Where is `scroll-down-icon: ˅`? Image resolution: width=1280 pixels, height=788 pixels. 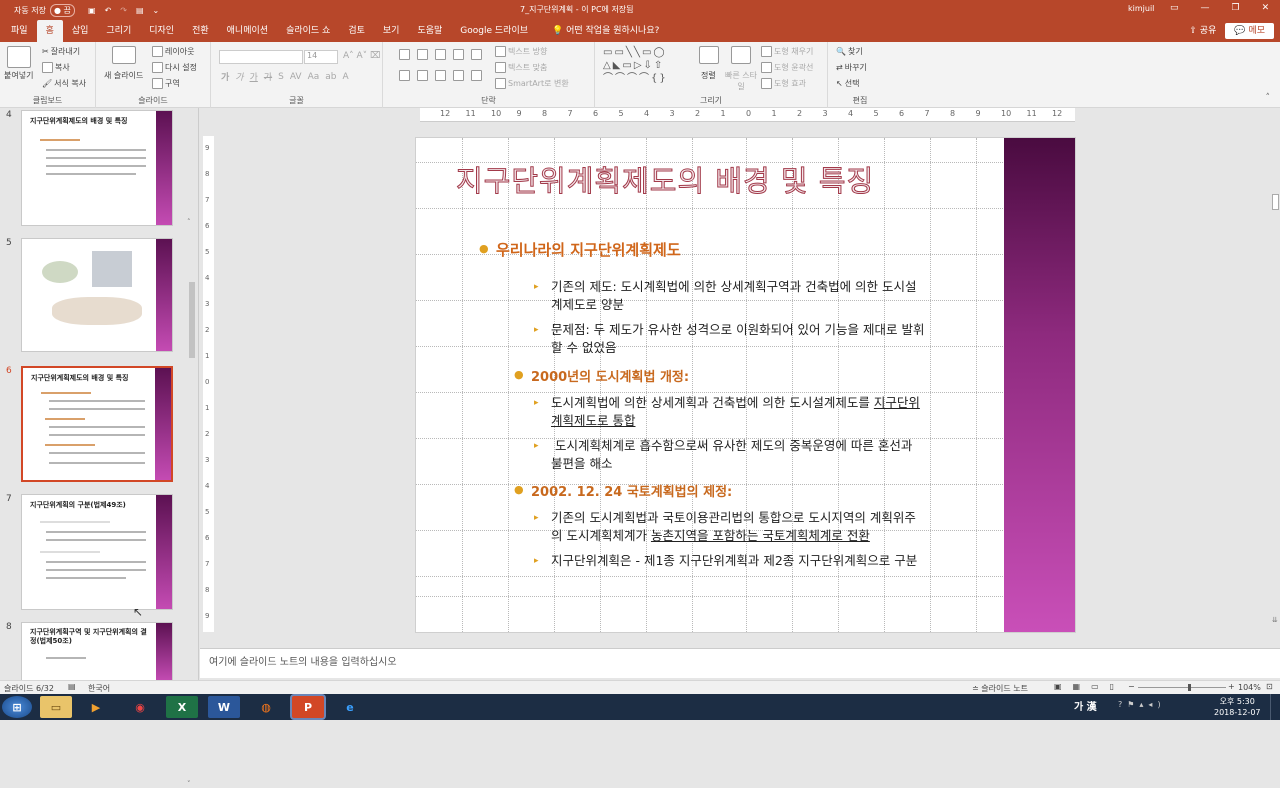 scroll-down-icon: ˅ is located at coordinates (189, 784).